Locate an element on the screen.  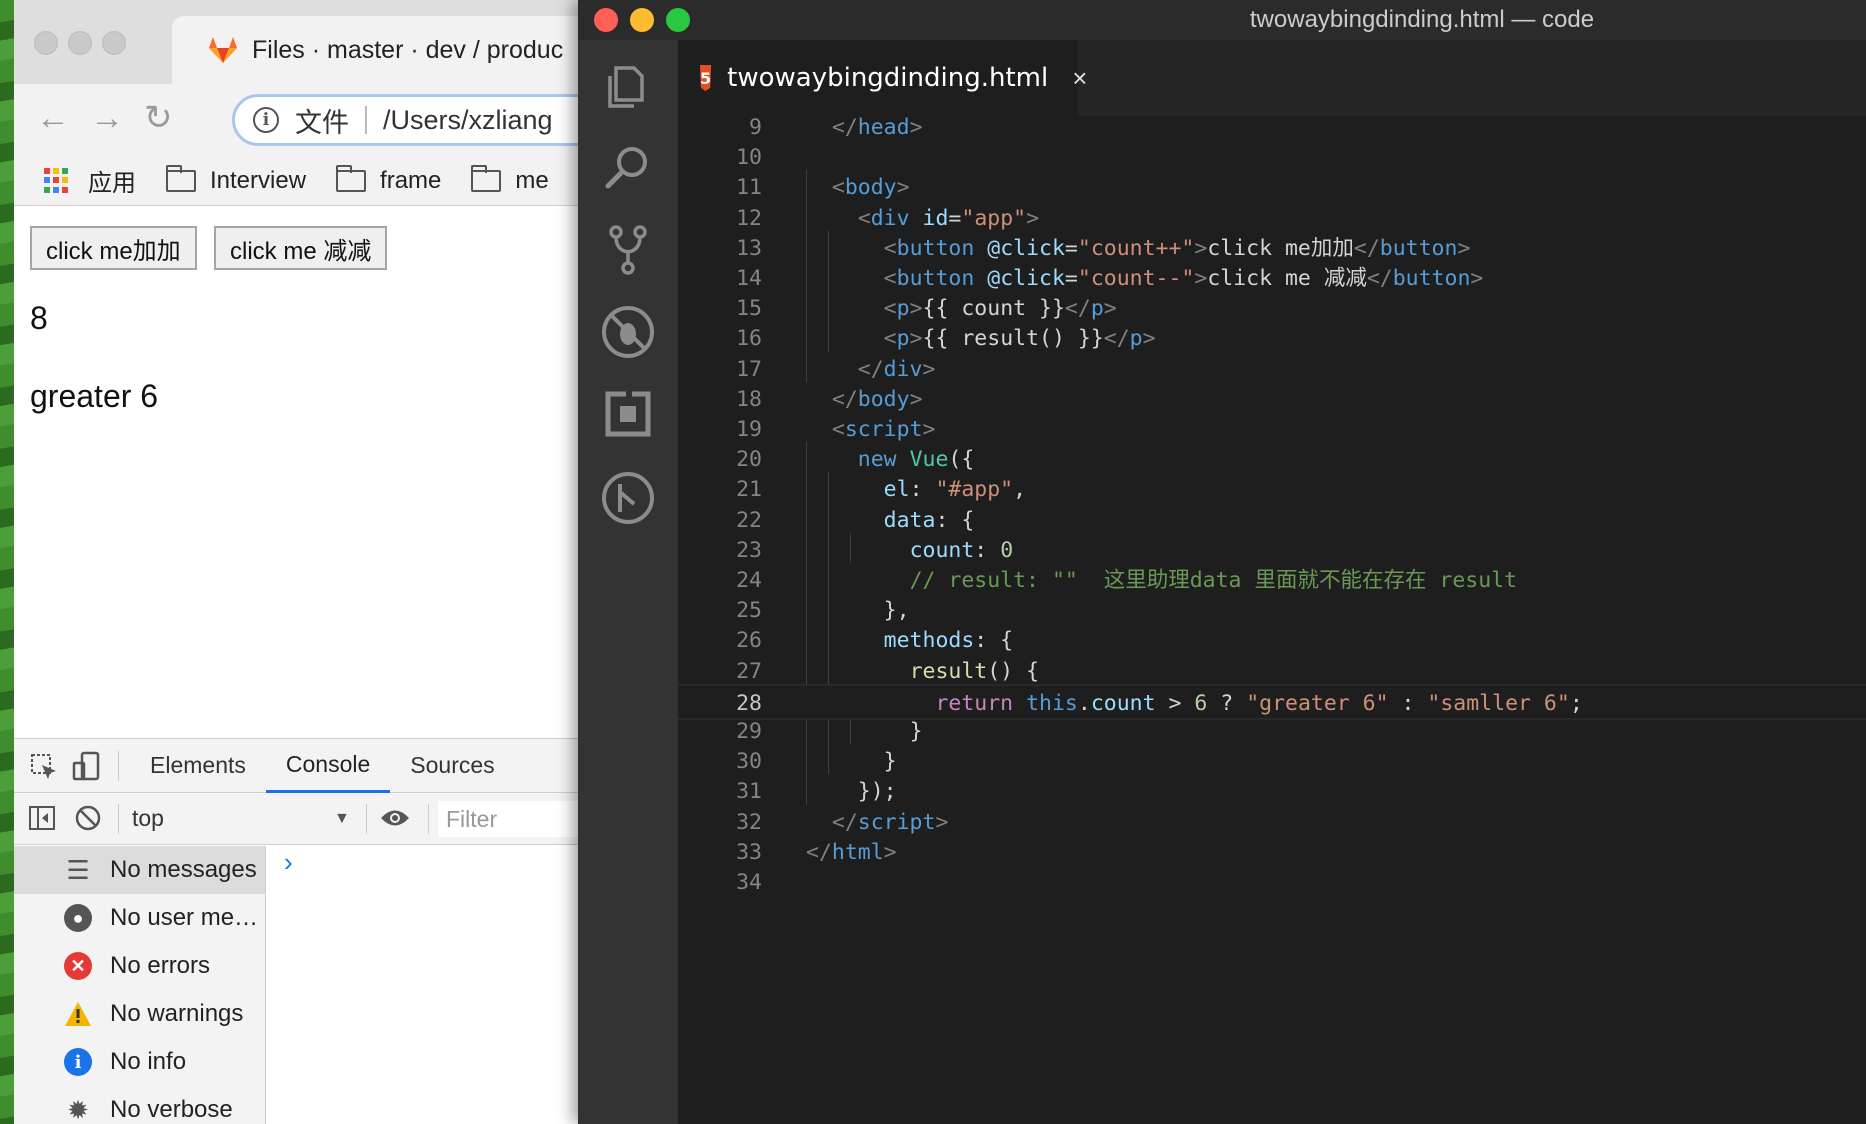
console-prompt-icon: › is located at coordinates (288, 862).